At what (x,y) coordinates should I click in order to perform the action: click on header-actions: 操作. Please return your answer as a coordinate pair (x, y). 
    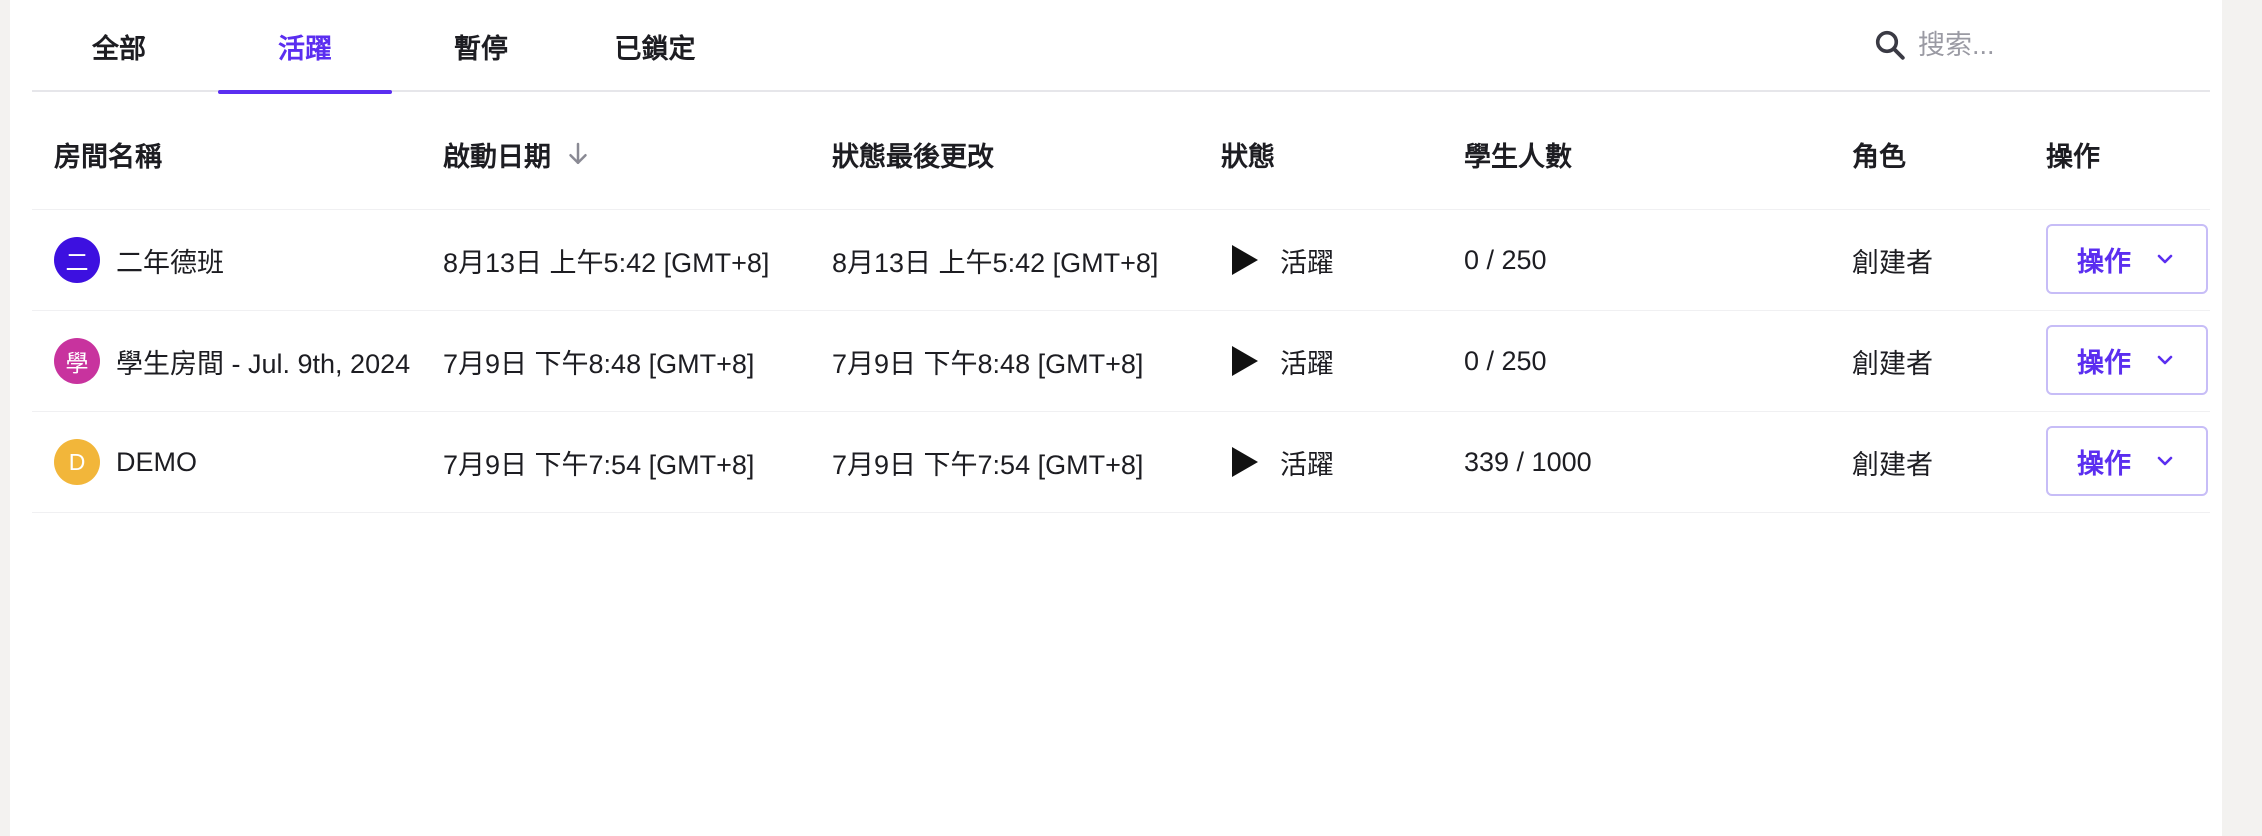
    Looking at the image, I should click on (2073, 156).